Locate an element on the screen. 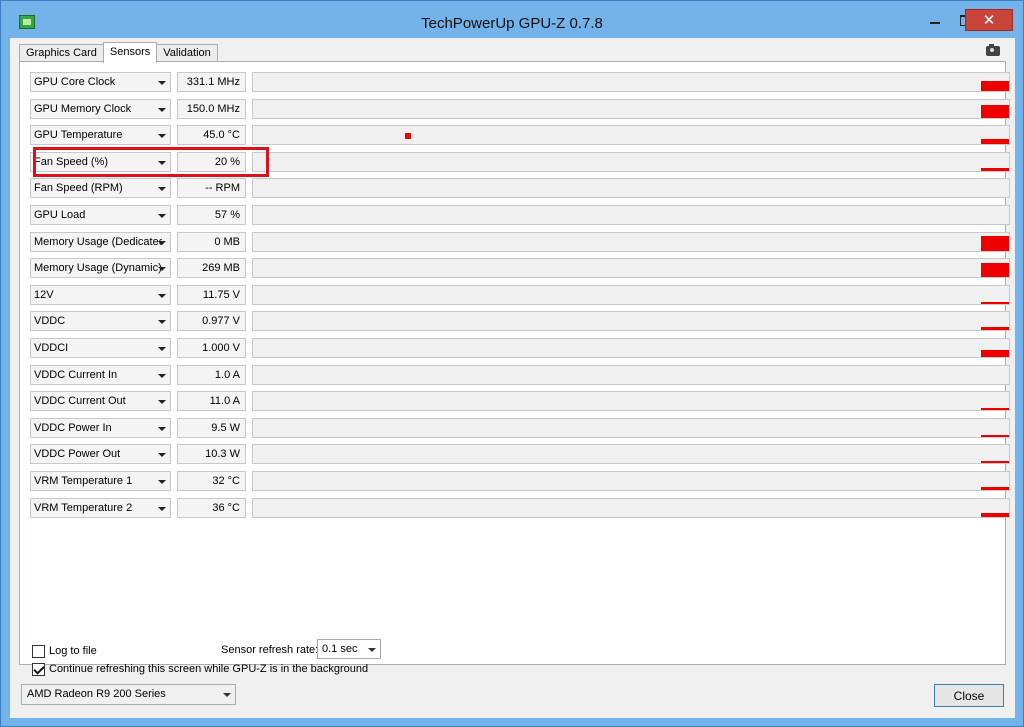  sensor-name-label: VDDC Current Out is located at coordinates (80, 401).